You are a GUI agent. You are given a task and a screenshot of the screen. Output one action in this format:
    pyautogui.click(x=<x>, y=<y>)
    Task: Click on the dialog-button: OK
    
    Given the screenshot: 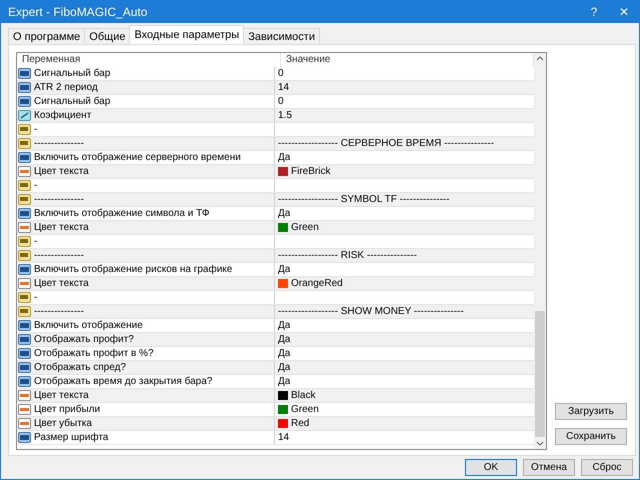 What is the action you would take?
    pyautogui.click(x=491, y=467)
    